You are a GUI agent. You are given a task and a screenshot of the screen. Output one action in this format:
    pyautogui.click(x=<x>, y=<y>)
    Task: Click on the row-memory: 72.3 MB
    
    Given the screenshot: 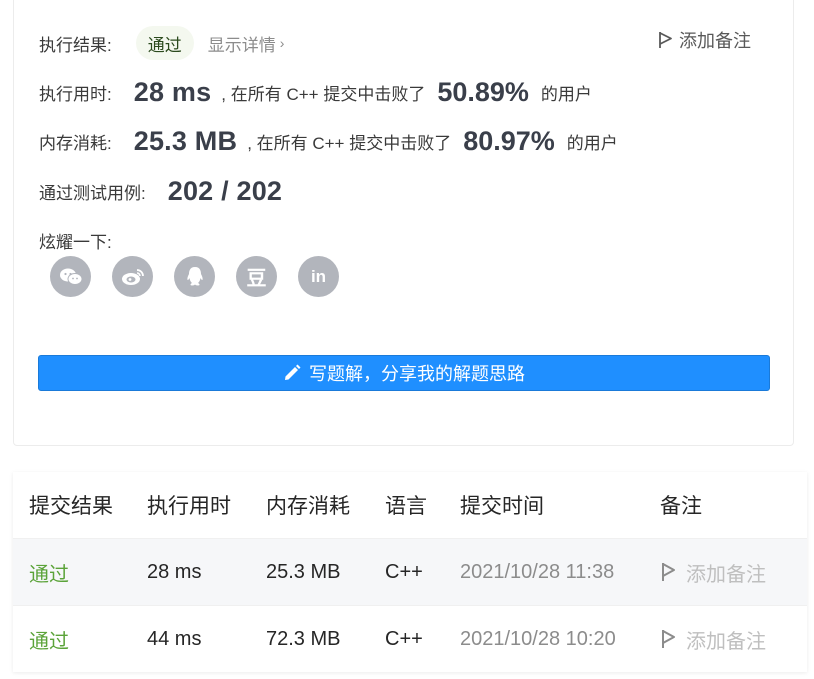 What is the action you would take?
    pyautogui.click(x=303, y=638)
    